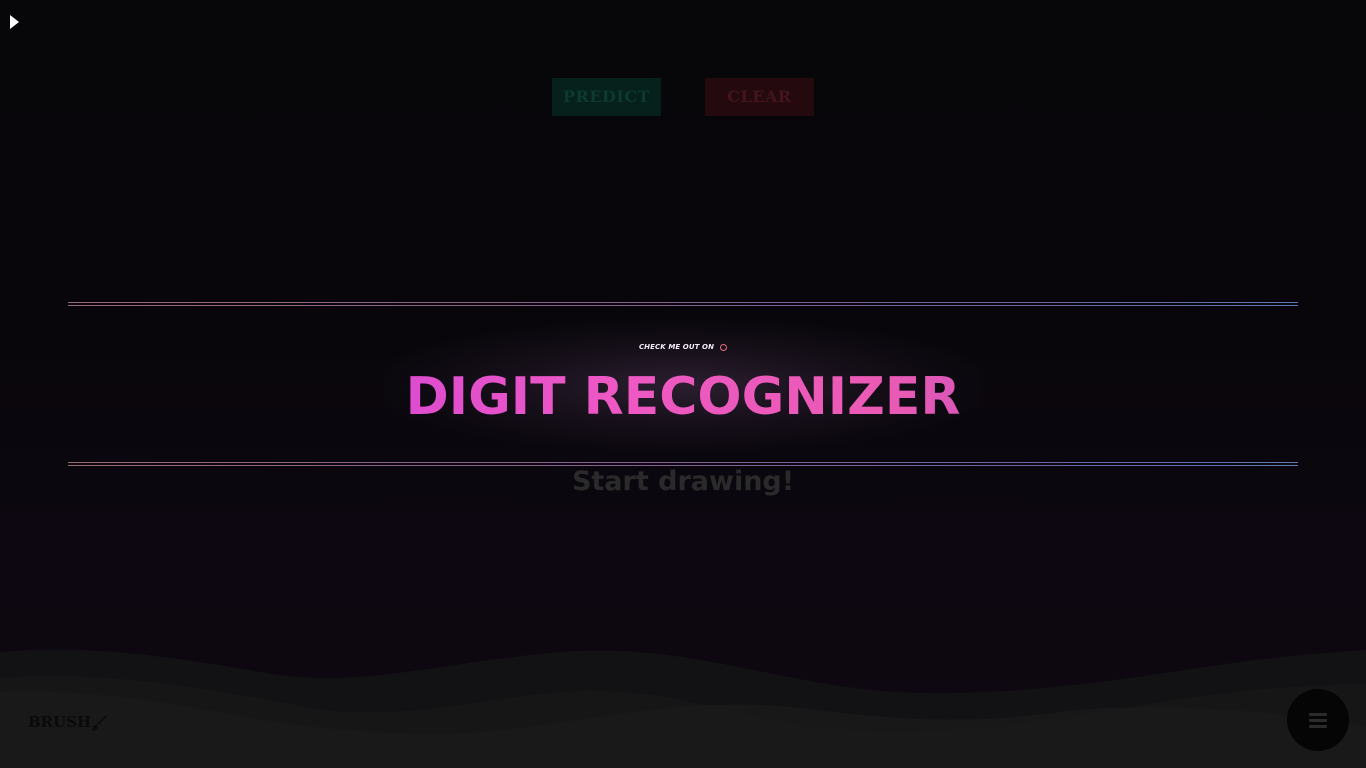  I want to click on page-title: DIGIT RECOGNIZER, so click(683, 397).